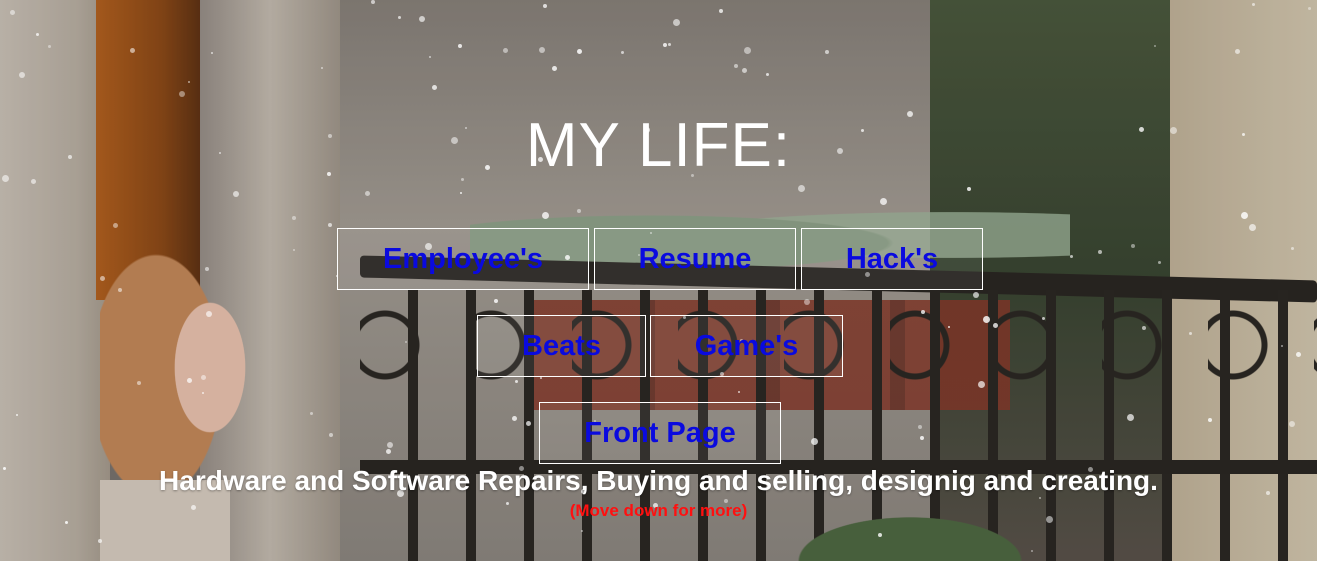 The image size is (1317, 561). I want to click on games-button: Game's, so click(746, 346).